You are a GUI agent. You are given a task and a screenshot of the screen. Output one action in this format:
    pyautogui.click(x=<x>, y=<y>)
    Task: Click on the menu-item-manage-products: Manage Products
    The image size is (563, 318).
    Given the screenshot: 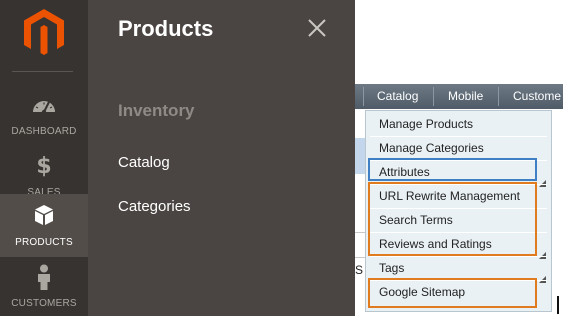 What is the action you would take?
    pyautogui.click(x=426, y=124)
    